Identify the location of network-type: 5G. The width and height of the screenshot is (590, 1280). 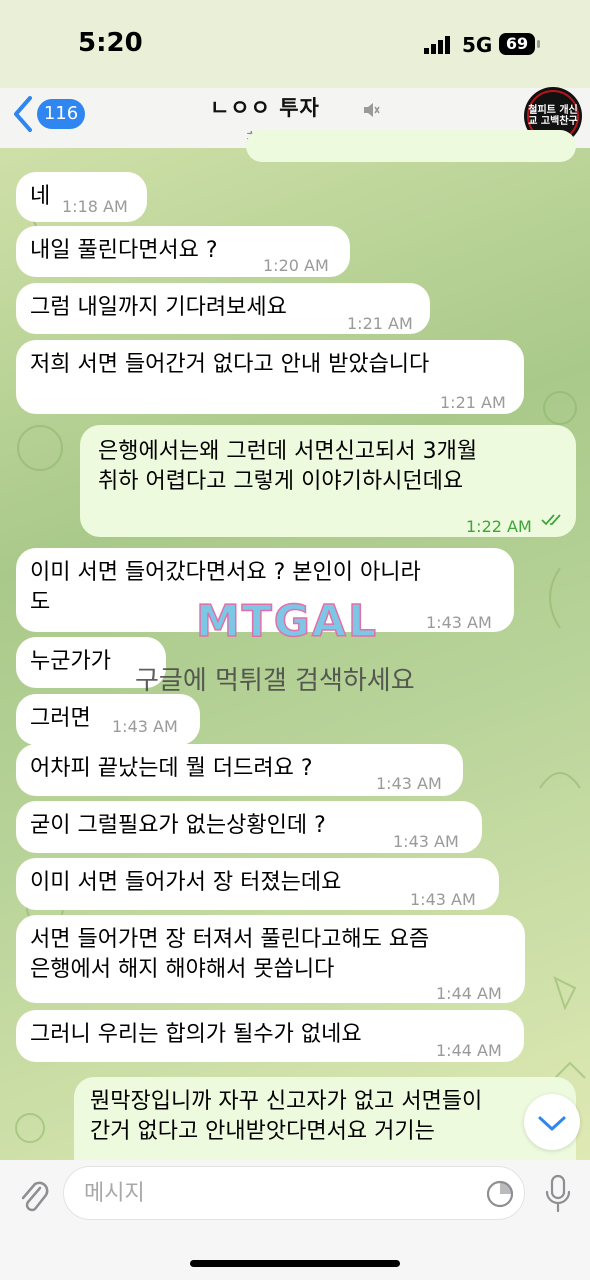
(477, 45).